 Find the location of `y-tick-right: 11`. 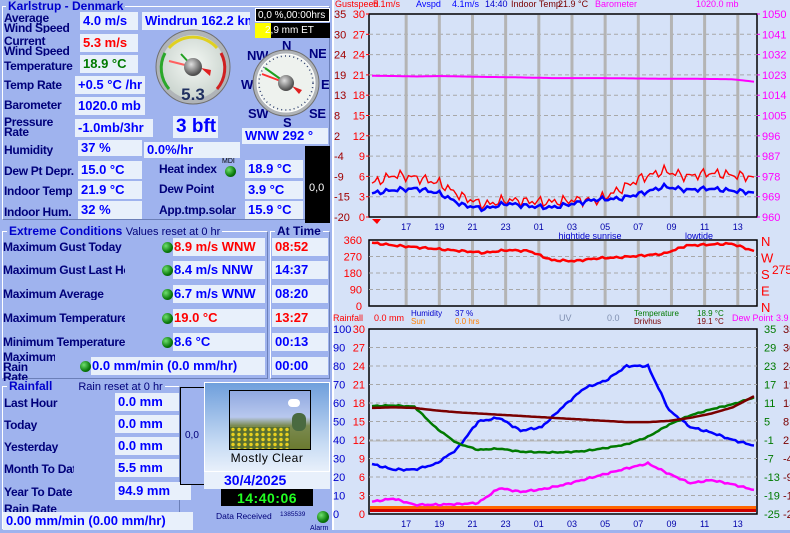

y-tick-right: 11 is located at coordinates (769, 404).